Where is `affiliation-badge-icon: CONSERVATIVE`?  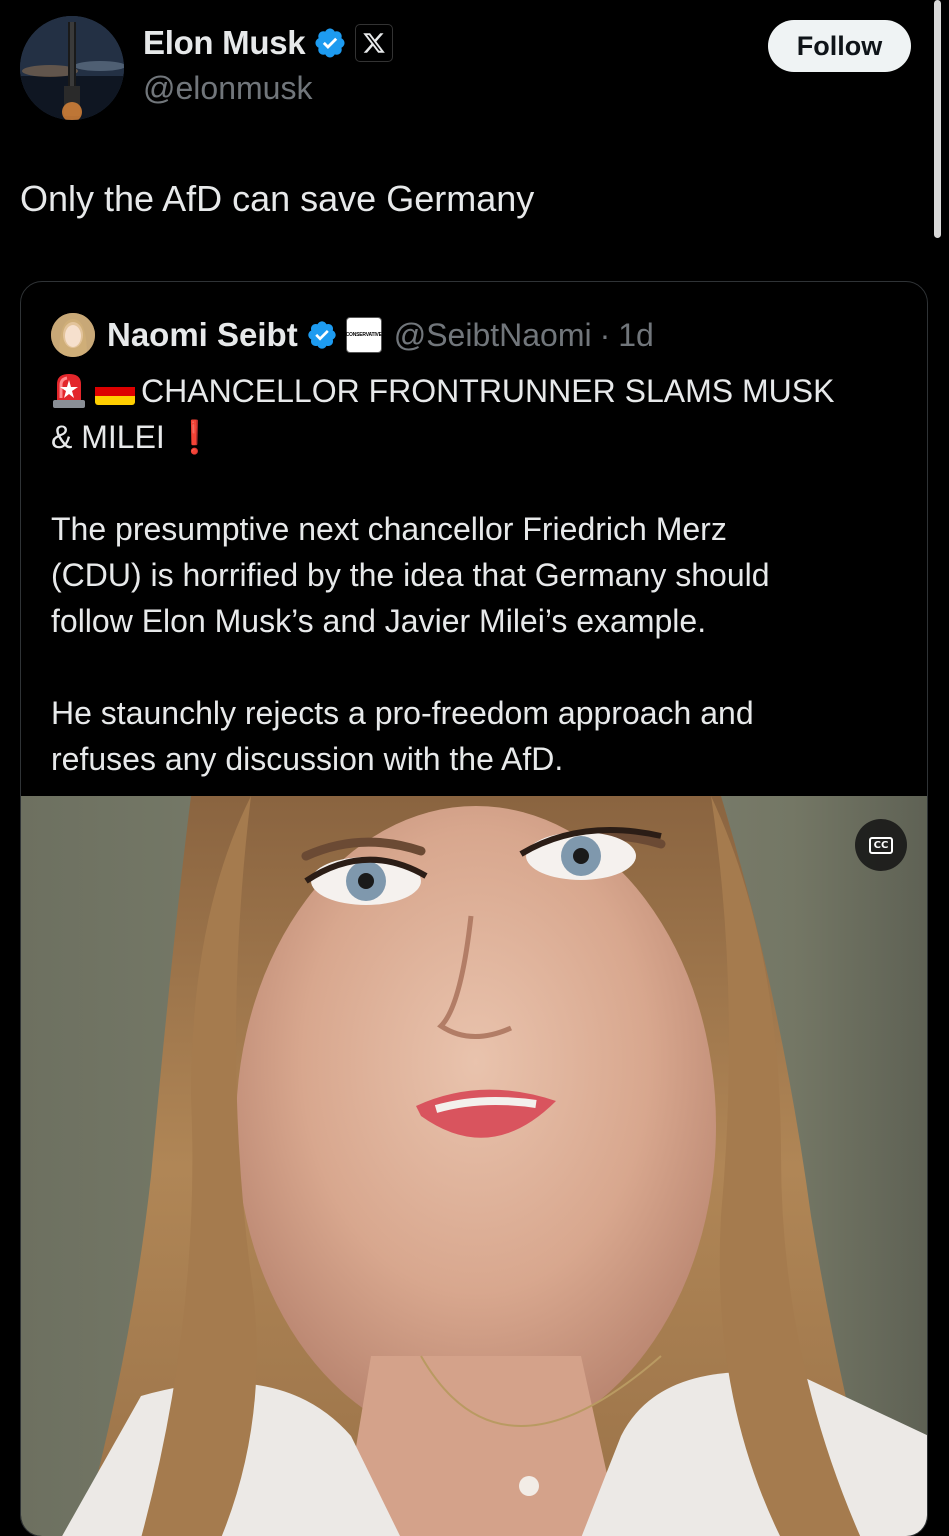 affiliation-badge-icon: CONSERVATIVE is located at coordinates (364, 335).